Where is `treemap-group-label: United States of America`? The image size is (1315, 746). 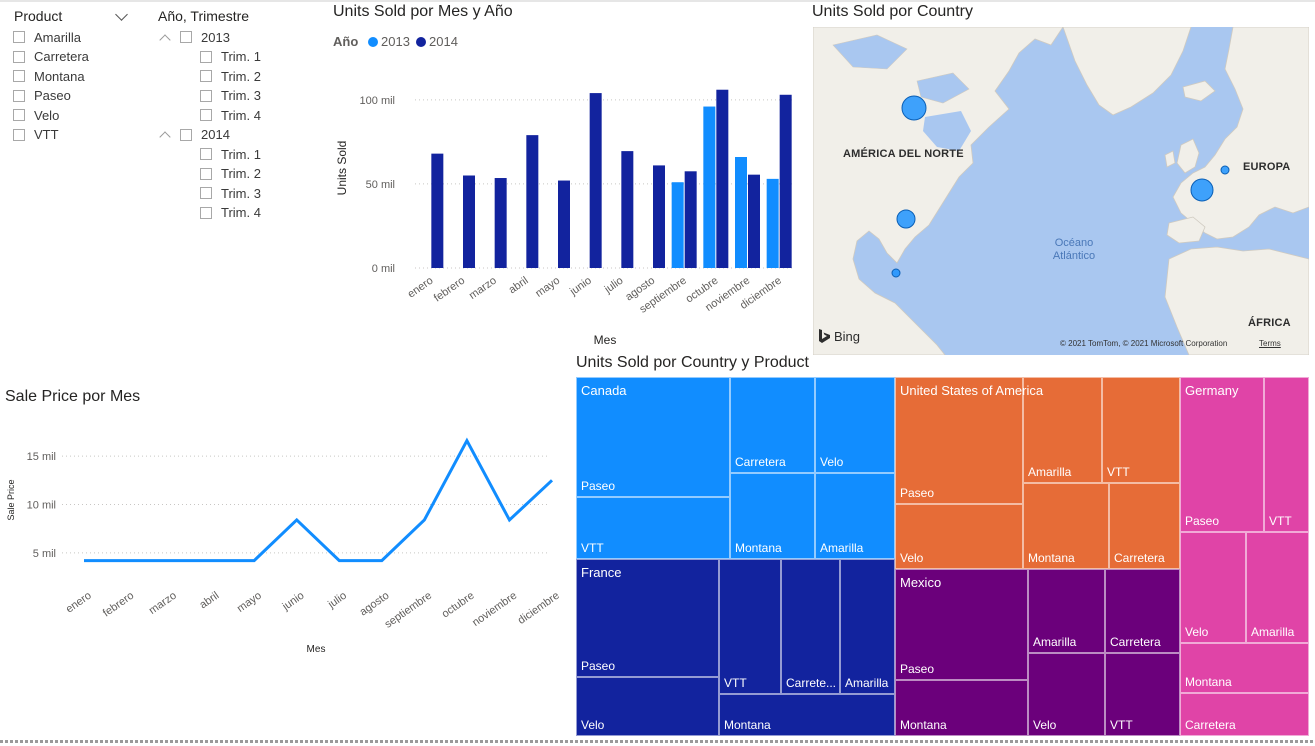
treemap-group-label: United States of America is located at coordinates (972, 390).